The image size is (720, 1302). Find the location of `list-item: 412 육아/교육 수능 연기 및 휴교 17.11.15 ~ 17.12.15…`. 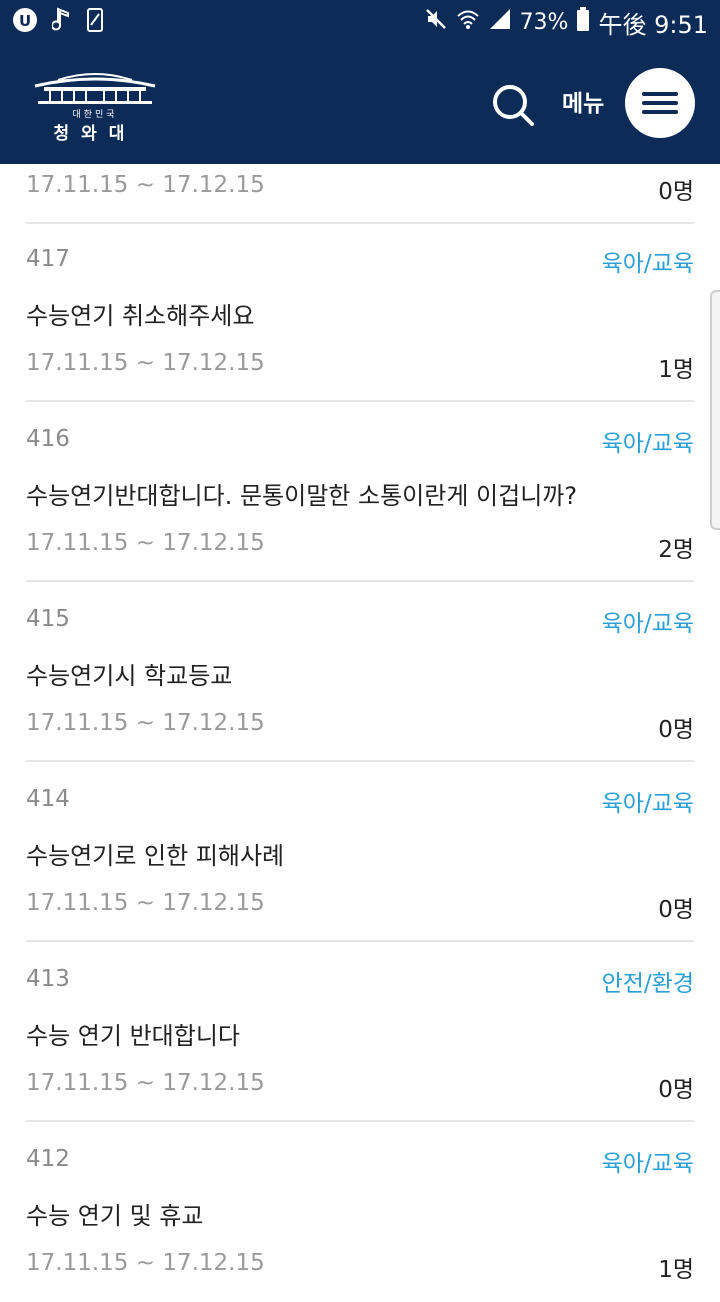

list-item: 412 육아/교육 수능 연기 및 휴교 17.11.15 ~ 17.12.15… is located at coordinates (360, 1212).